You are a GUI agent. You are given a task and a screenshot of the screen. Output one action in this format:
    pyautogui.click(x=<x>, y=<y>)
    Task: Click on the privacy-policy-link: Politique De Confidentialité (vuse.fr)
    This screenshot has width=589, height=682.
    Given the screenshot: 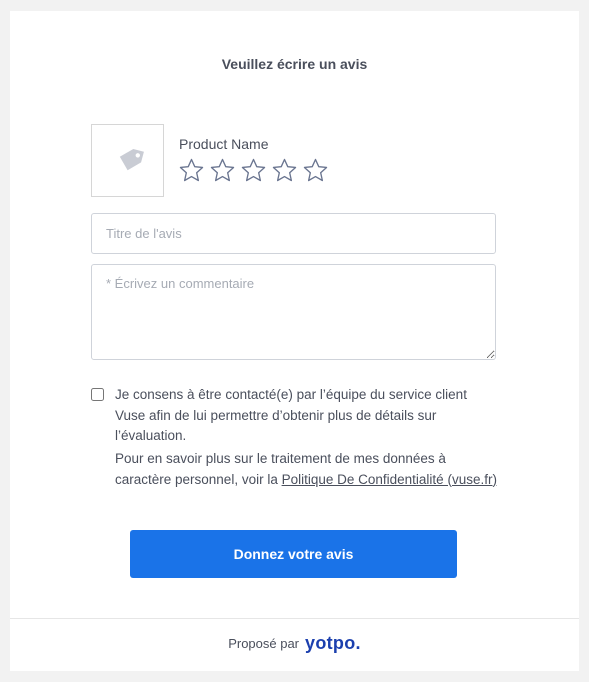 What is the action you would take?
    pyautogui.click(x=389, y=479)
    